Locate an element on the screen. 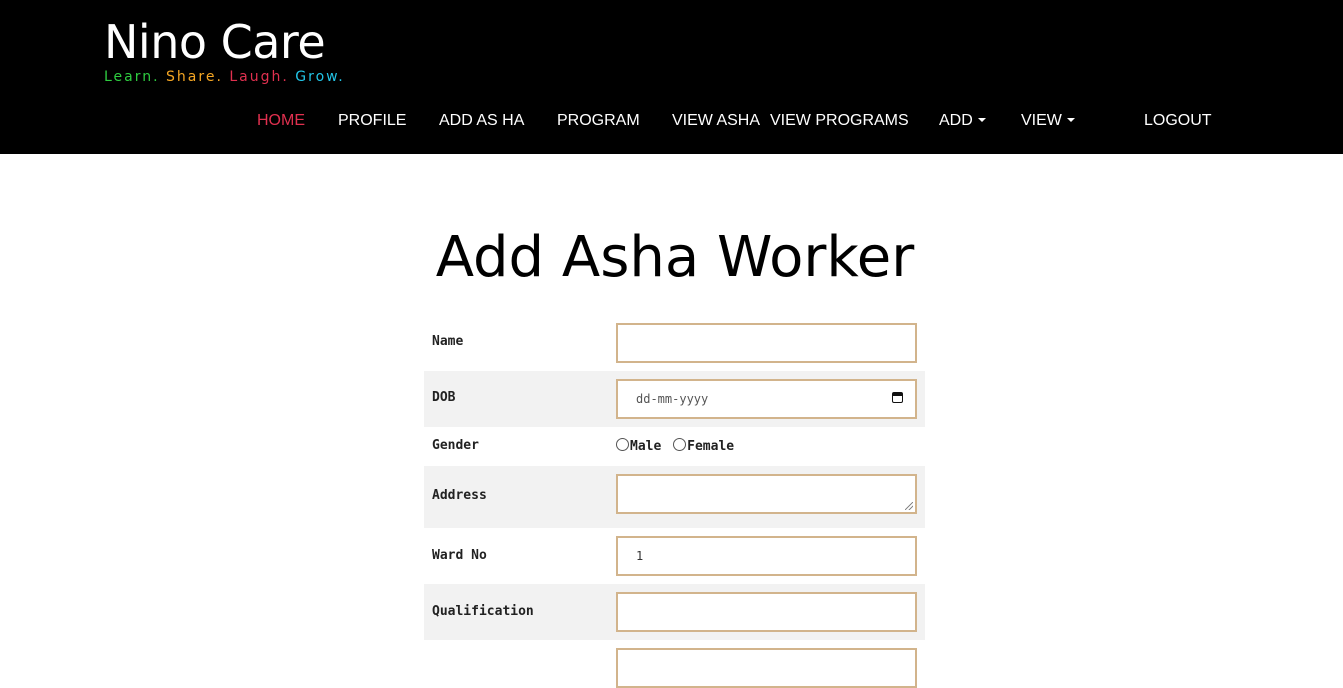 The height and width of the screenshot is (688, 1343). nav-view-programs: VIEW PROGRAMS is located at coordinates (839, 121).